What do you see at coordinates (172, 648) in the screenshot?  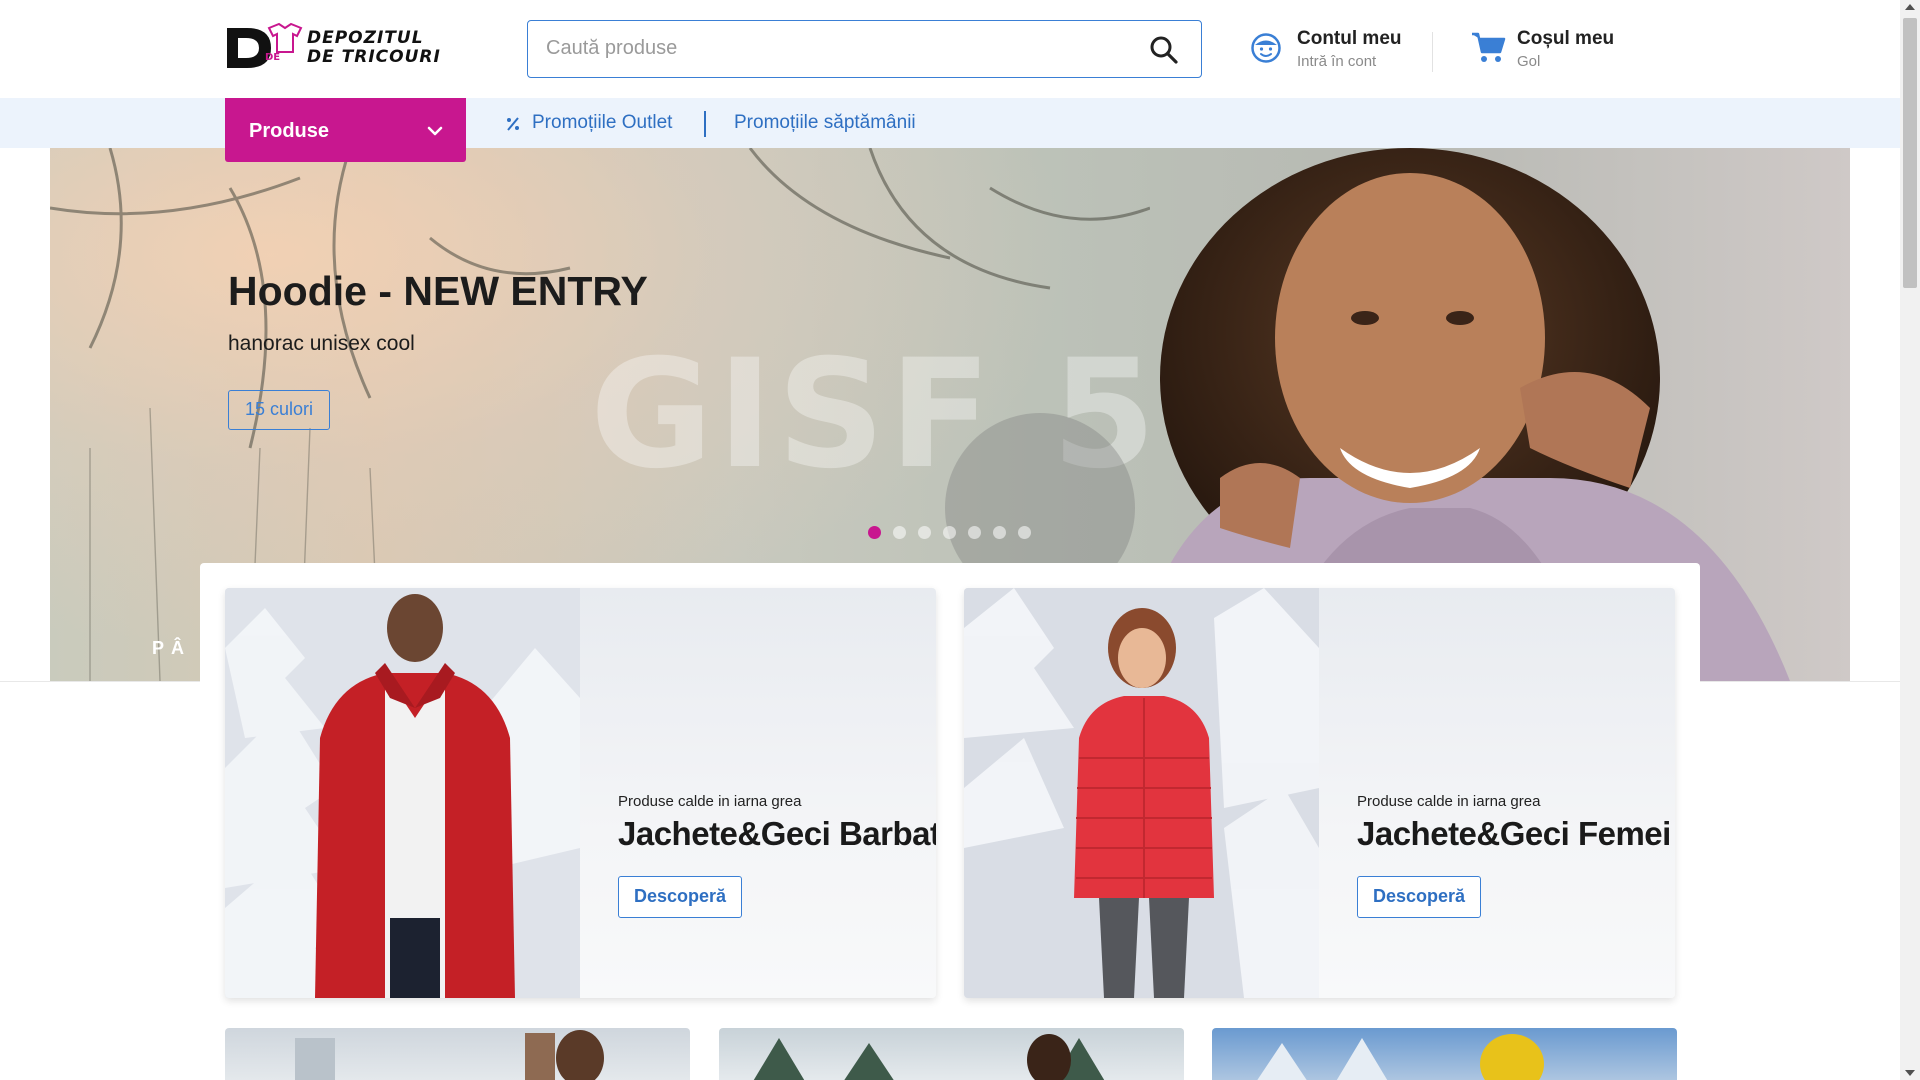 I see `hero-bottom-text: PÂ` at bounding box center [172, 648].